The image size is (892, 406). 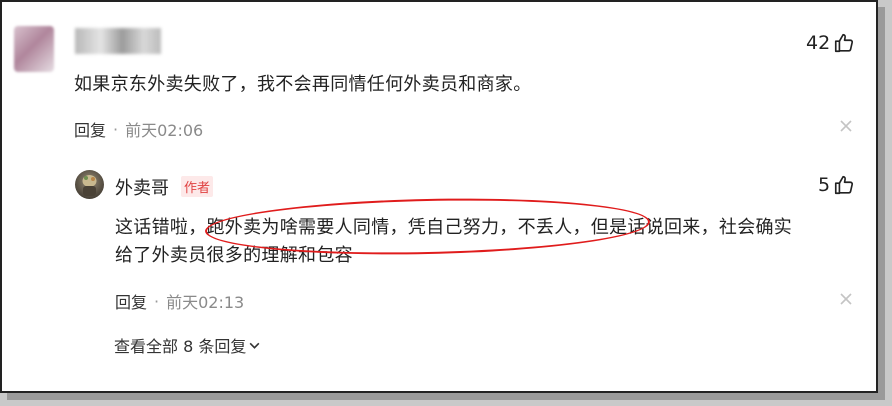 I want to click on view-all-replies-label: 查看全部 8 条回复, so click(x=180, y=346).